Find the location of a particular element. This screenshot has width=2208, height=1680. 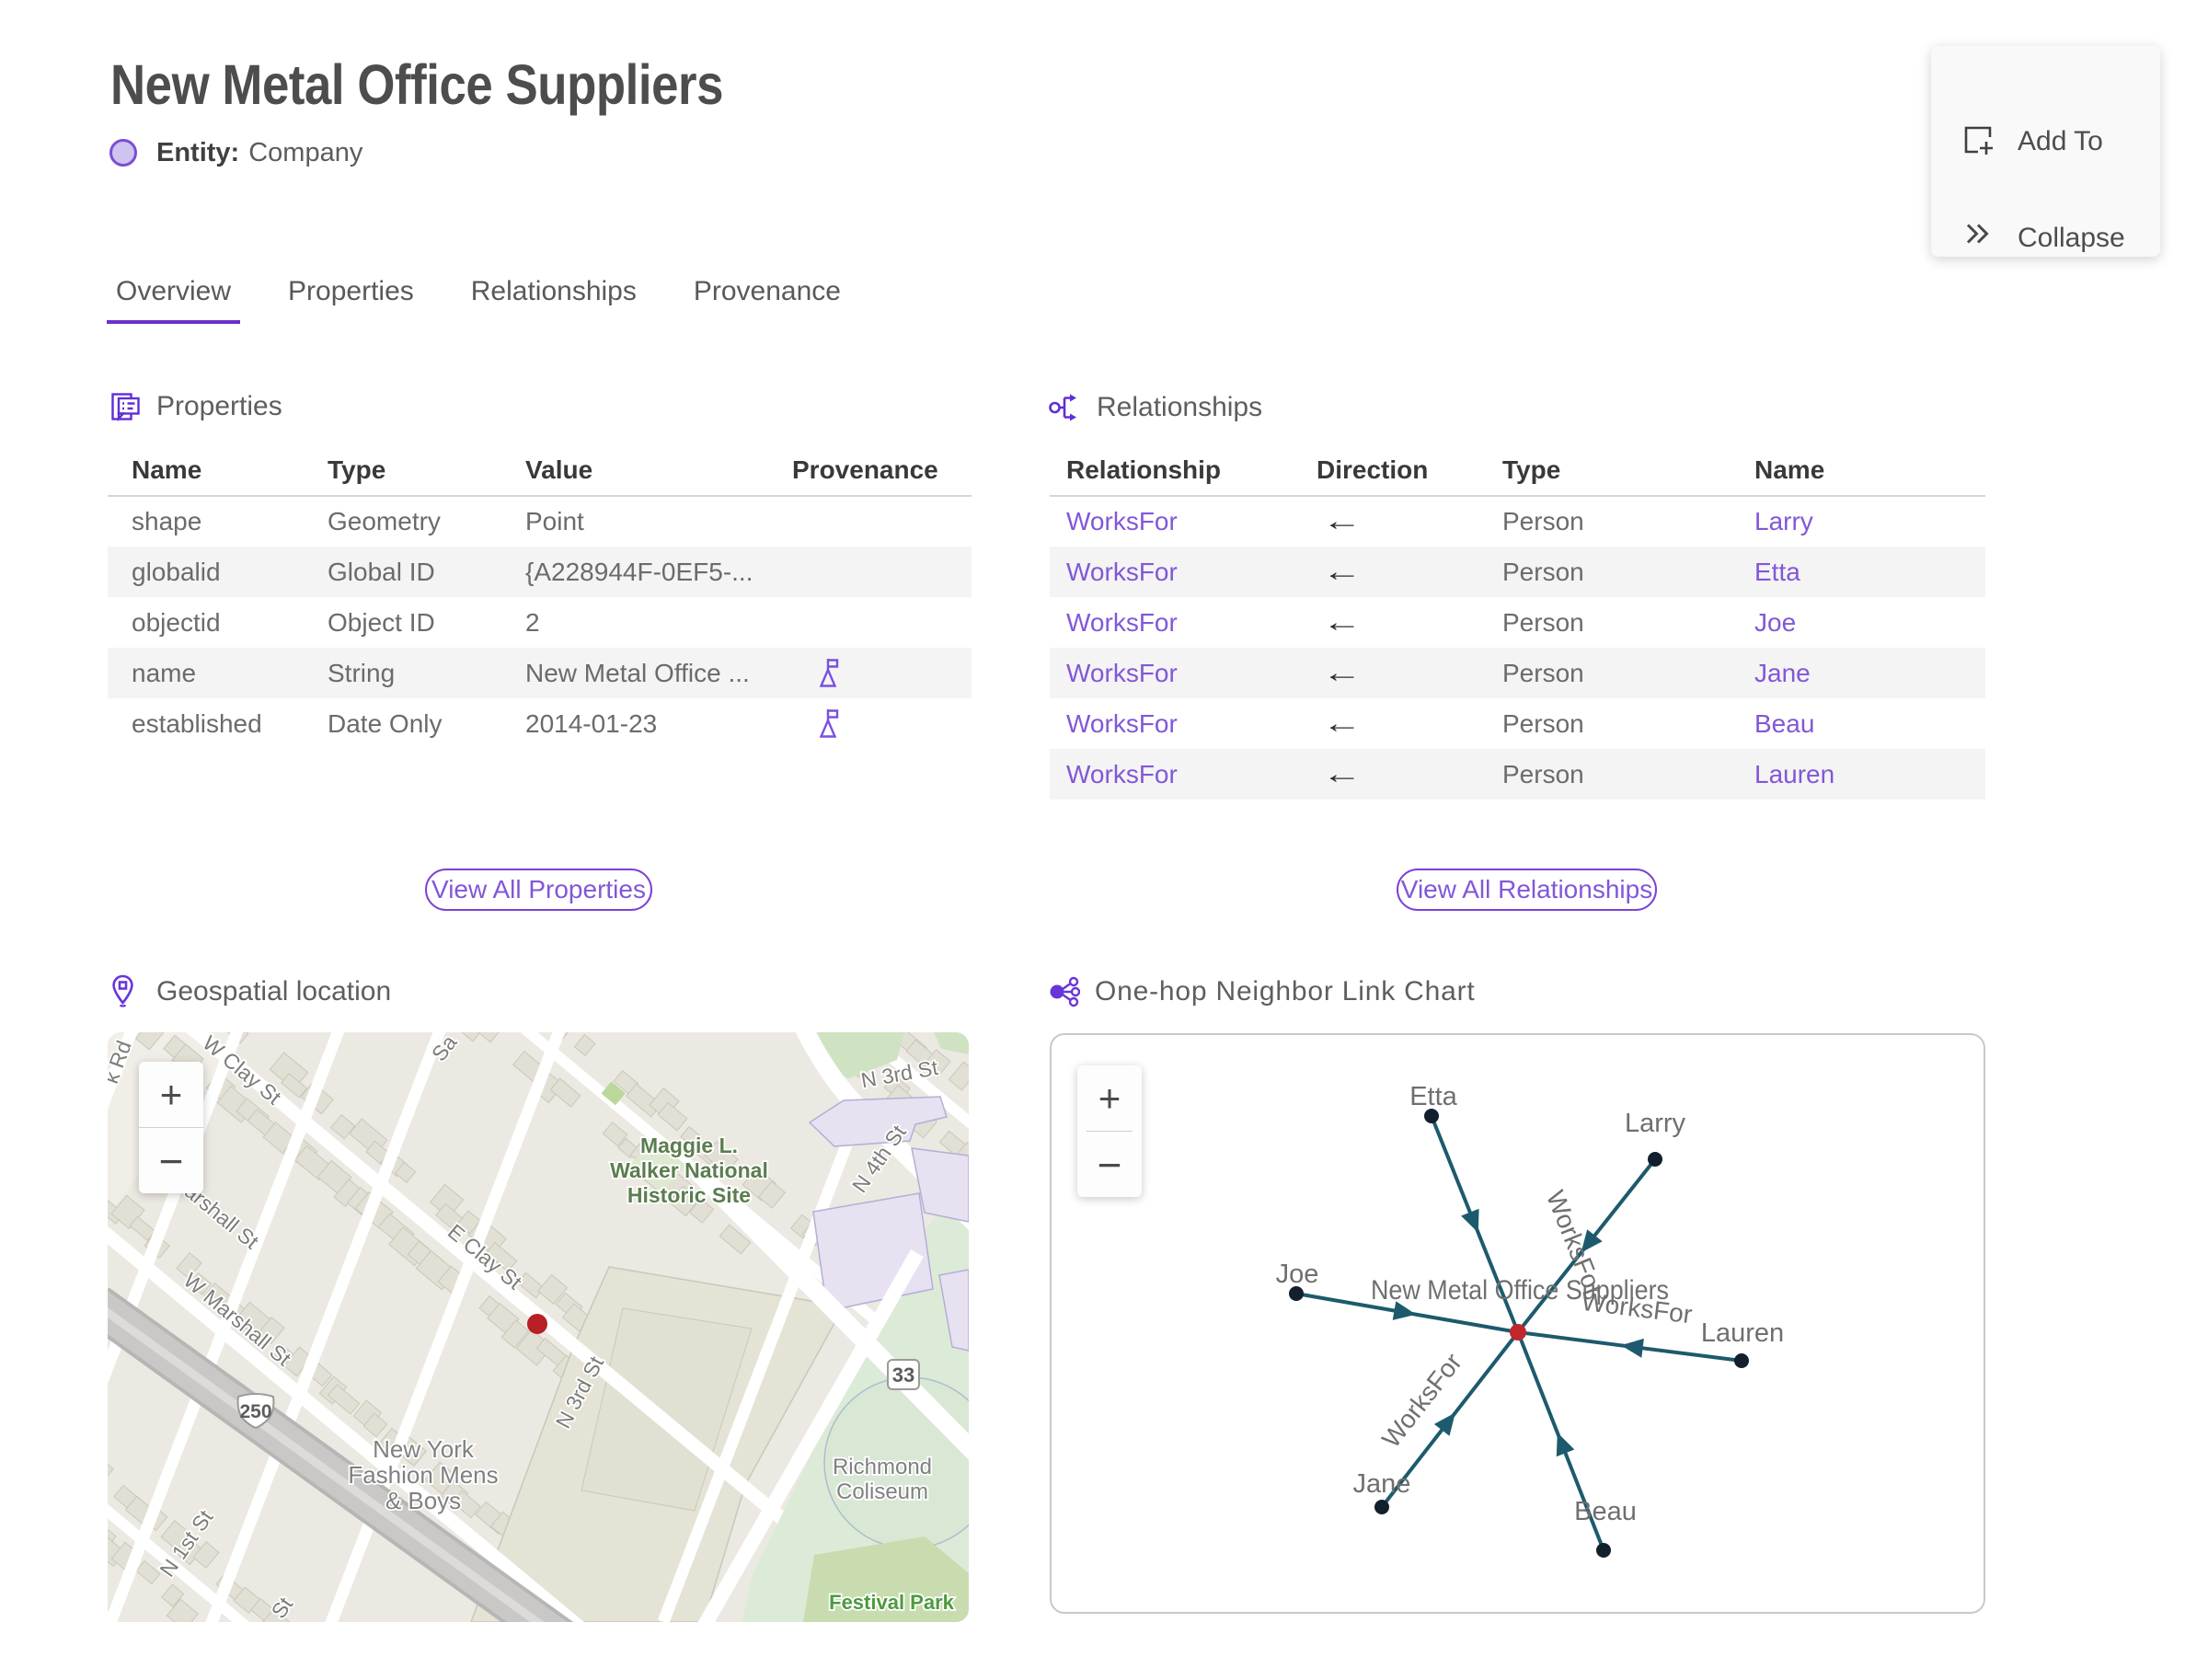

svg-text: 250 is located at coordinates (255, 1411).